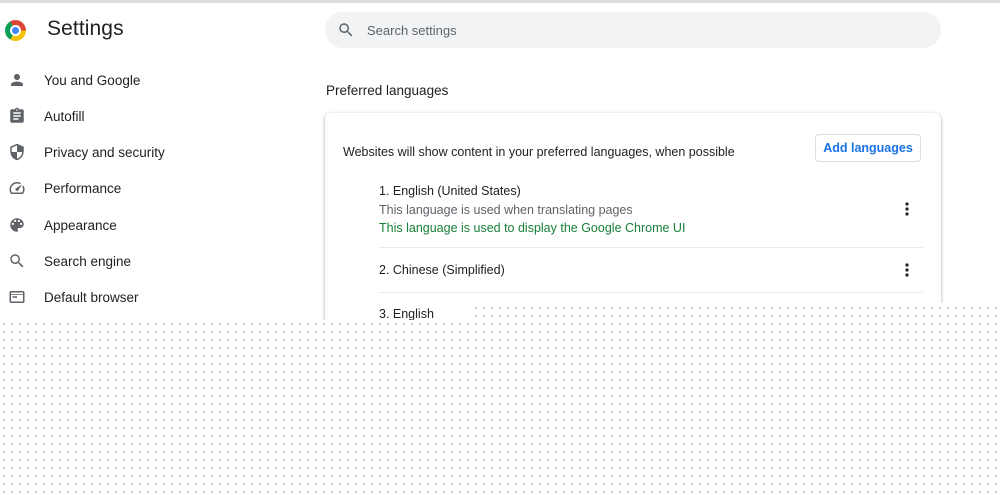 The image size is (1000, 495). I want to click on sidebar-item-search-engine: Search engine, so click(145, 261).